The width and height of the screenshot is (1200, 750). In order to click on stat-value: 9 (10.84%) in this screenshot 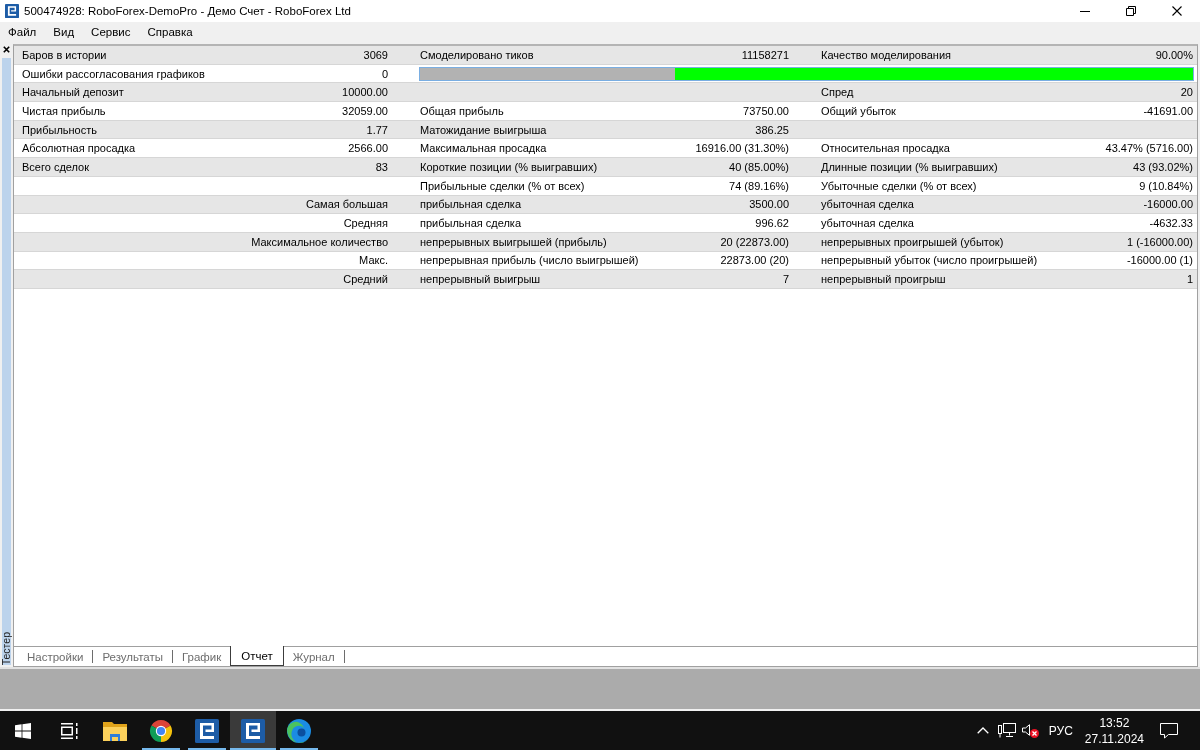, I will do `click(1166, 185)`.